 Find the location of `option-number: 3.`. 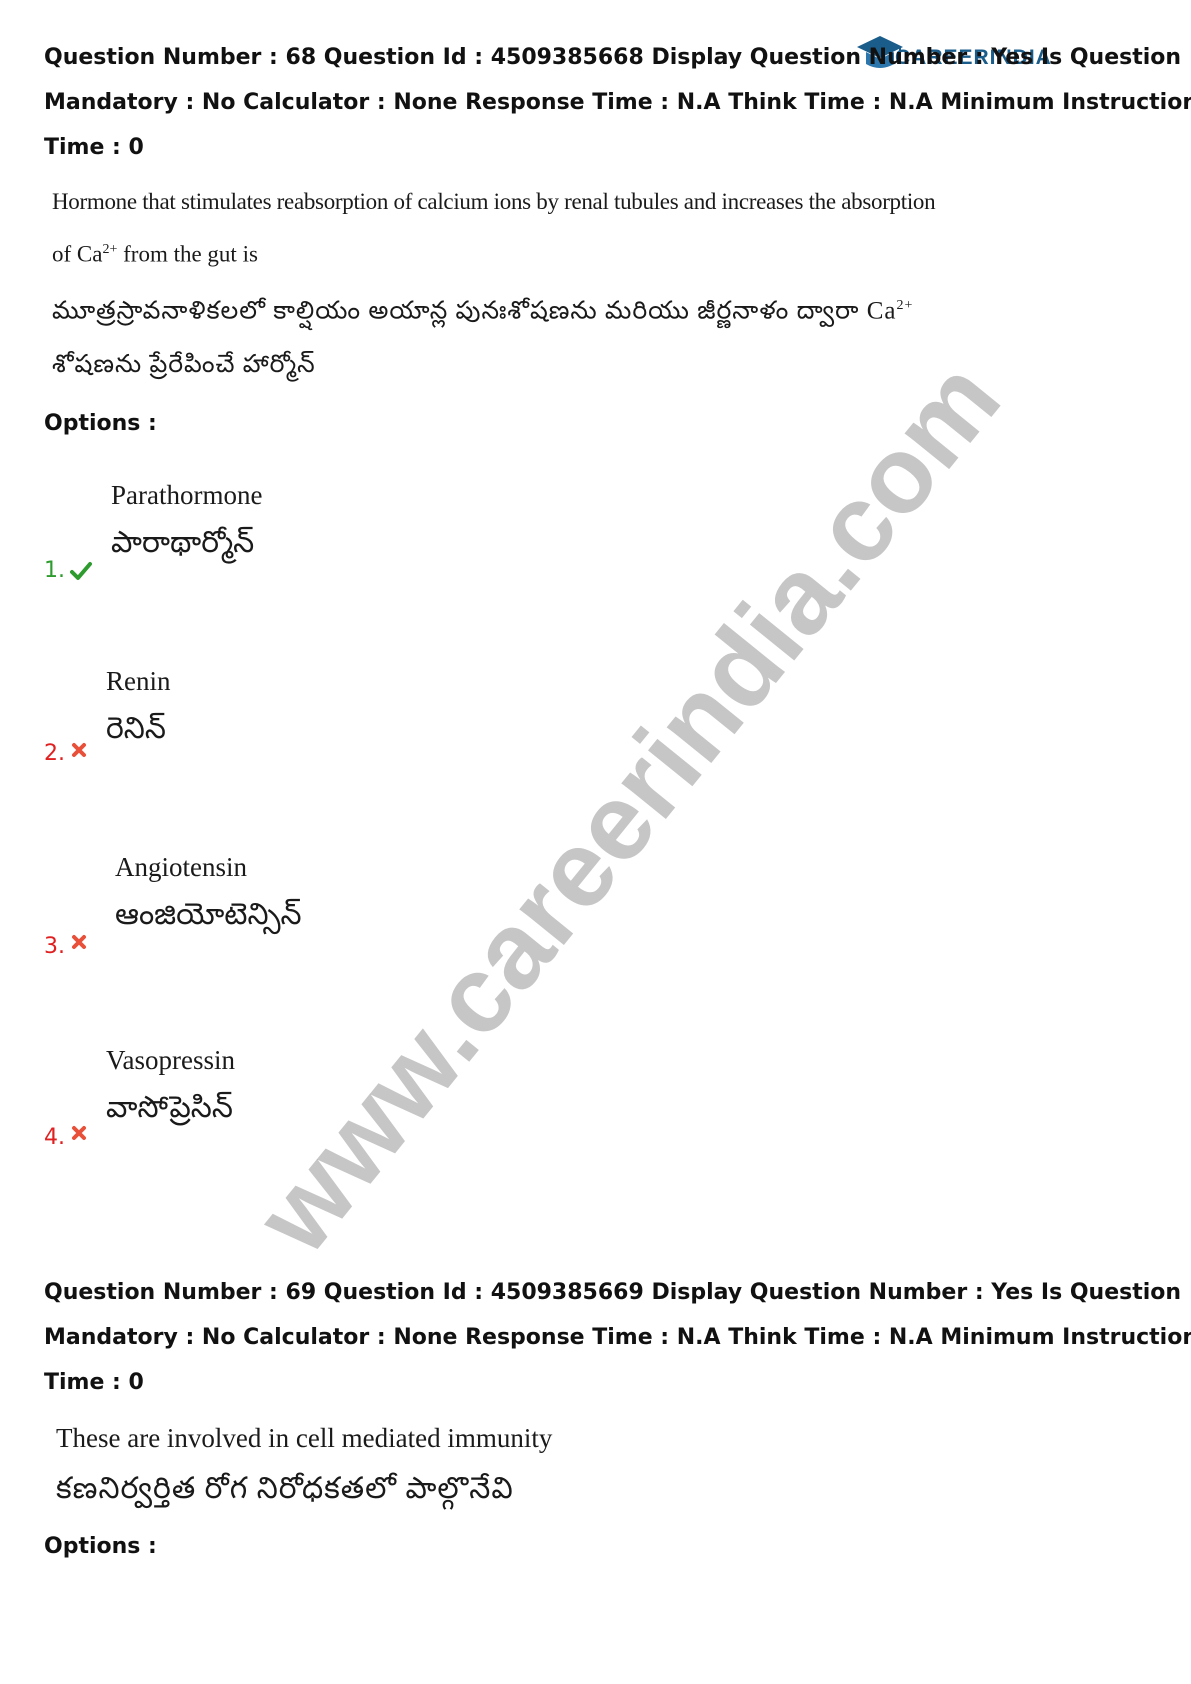

option-number: 3. is located at coordinates (54, 946).